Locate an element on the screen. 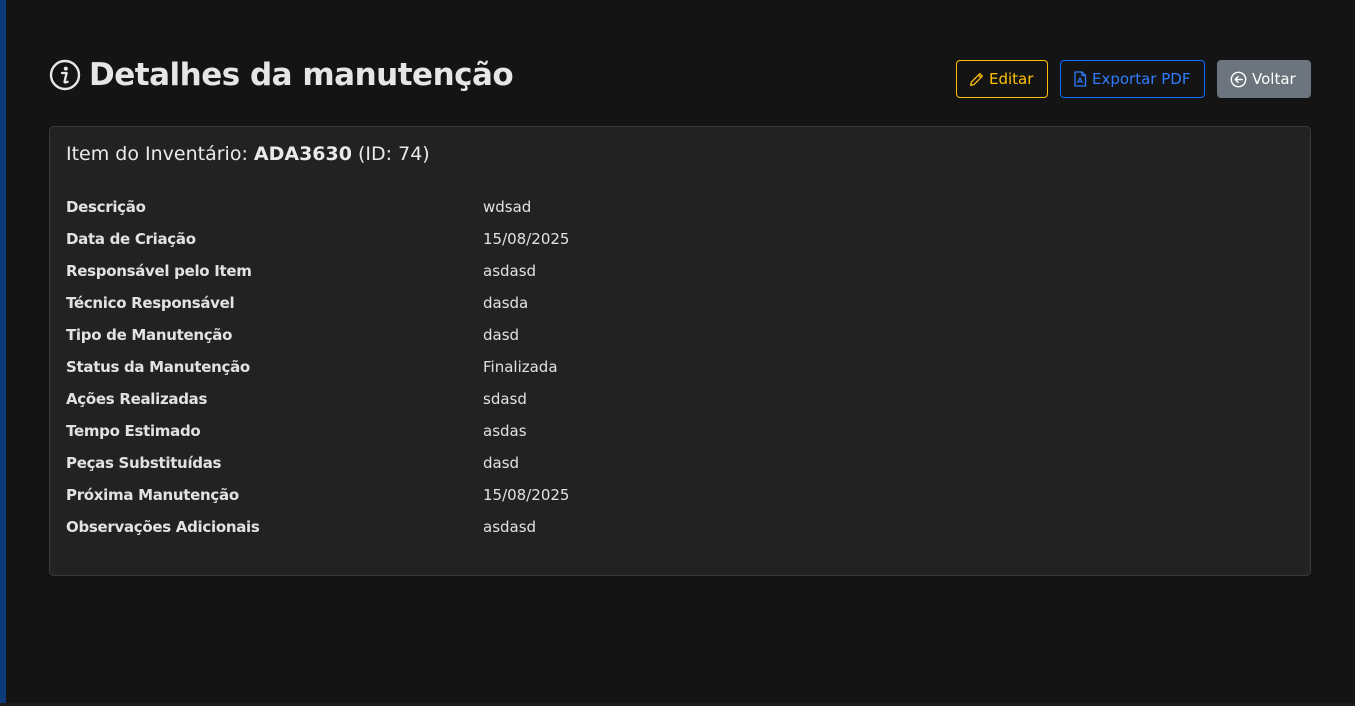  detail-row-acoes: Ações Realizadas sdasd is located at coordinates (681, 399).